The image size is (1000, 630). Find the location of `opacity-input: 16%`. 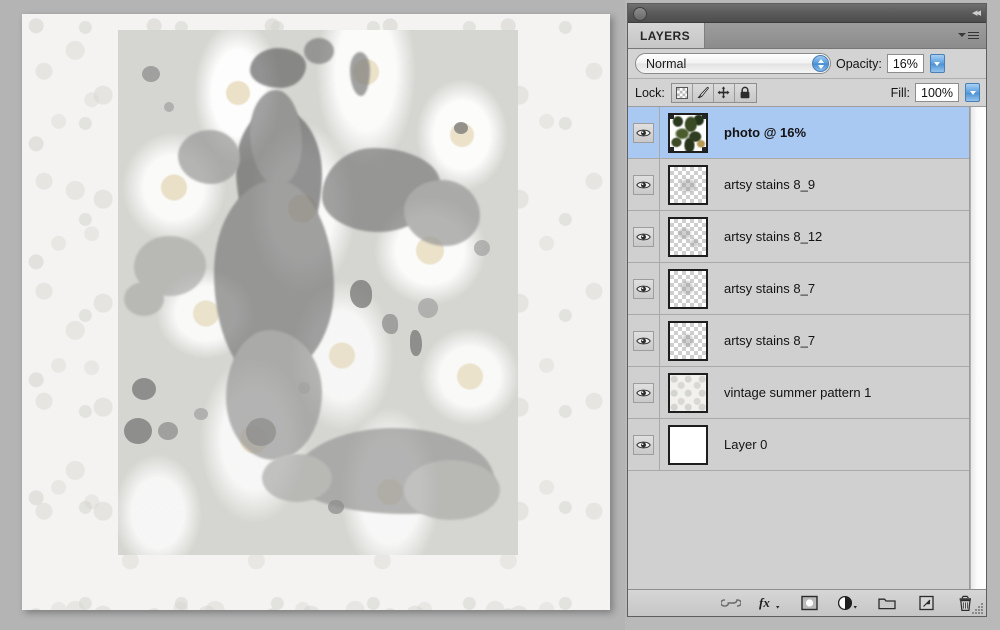

opacity-input: 16% is located at coordinates (905, 63).